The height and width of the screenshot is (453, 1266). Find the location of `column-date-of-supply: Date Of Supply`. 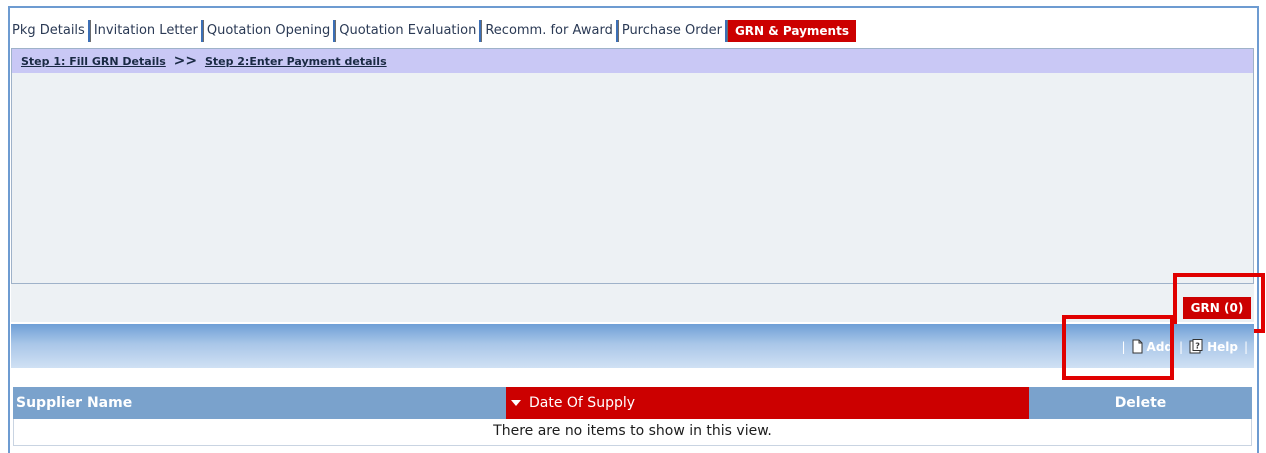

column-date-of-supply: Date Of Supply is located at coordinates (767, 403).